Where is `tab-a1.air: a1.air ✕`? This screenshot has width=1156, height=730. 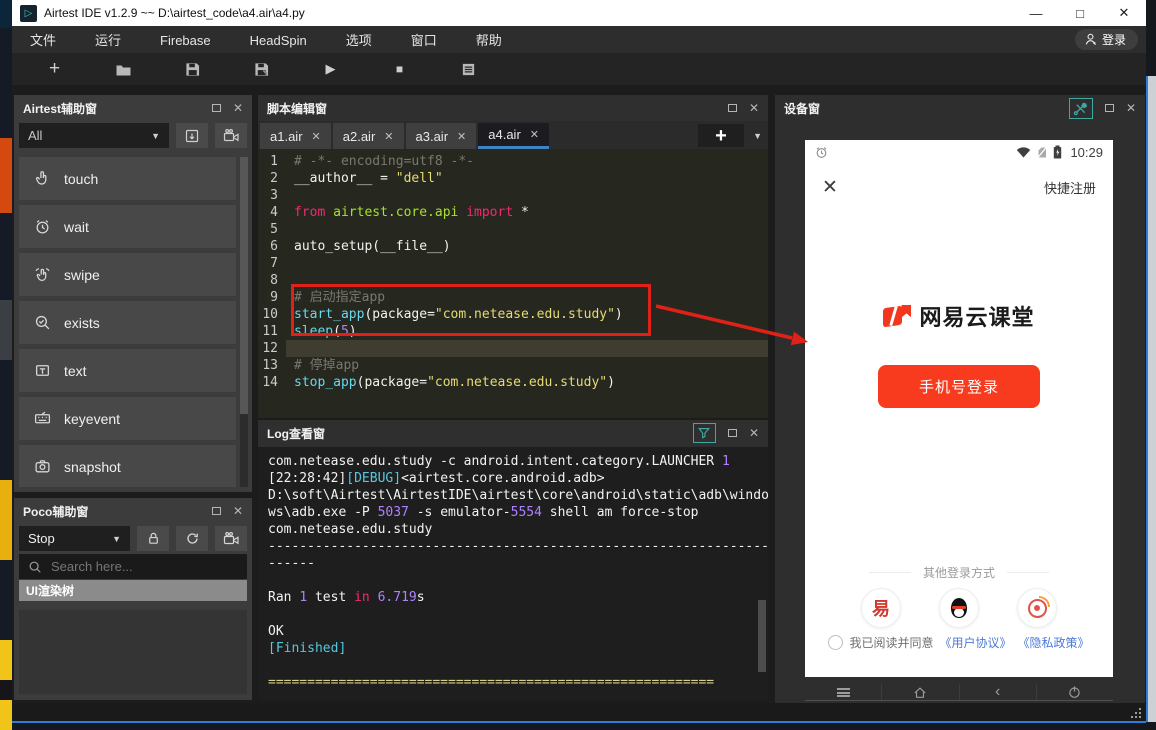
tab-a1.air: a1.air ✕ is located at coordinates (295, 136).